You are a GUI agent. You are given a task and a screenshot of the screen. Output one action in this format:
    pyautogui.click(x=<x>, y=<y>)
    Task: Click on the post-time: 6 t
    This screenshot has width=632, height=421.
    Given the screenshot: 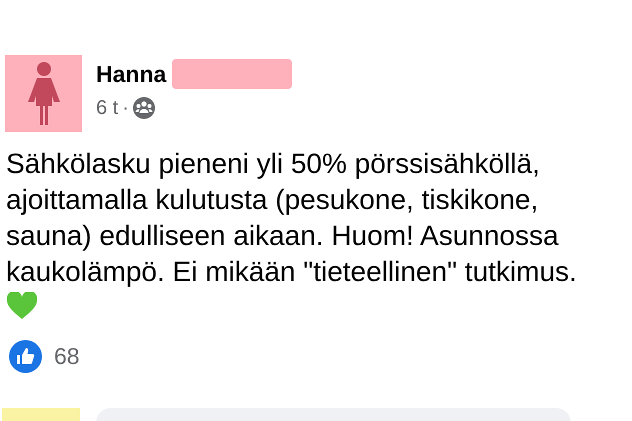 What is the action you would take?
    pyautogui.click(x=107, y=108)
    